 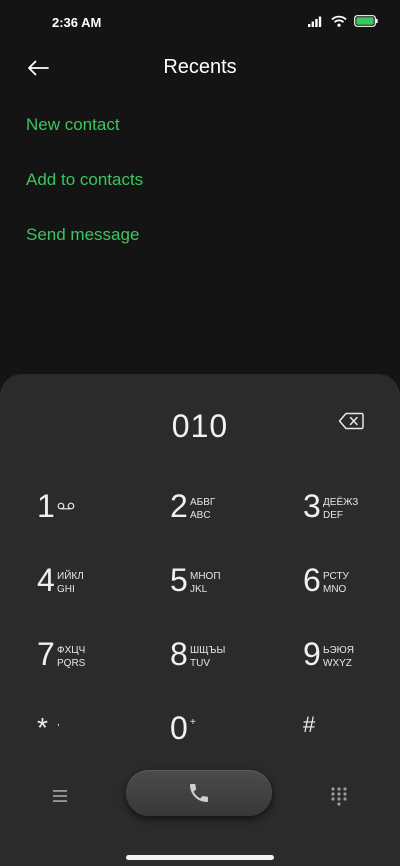 I want to click on key-digit: 8, so click(x=179, y=654).